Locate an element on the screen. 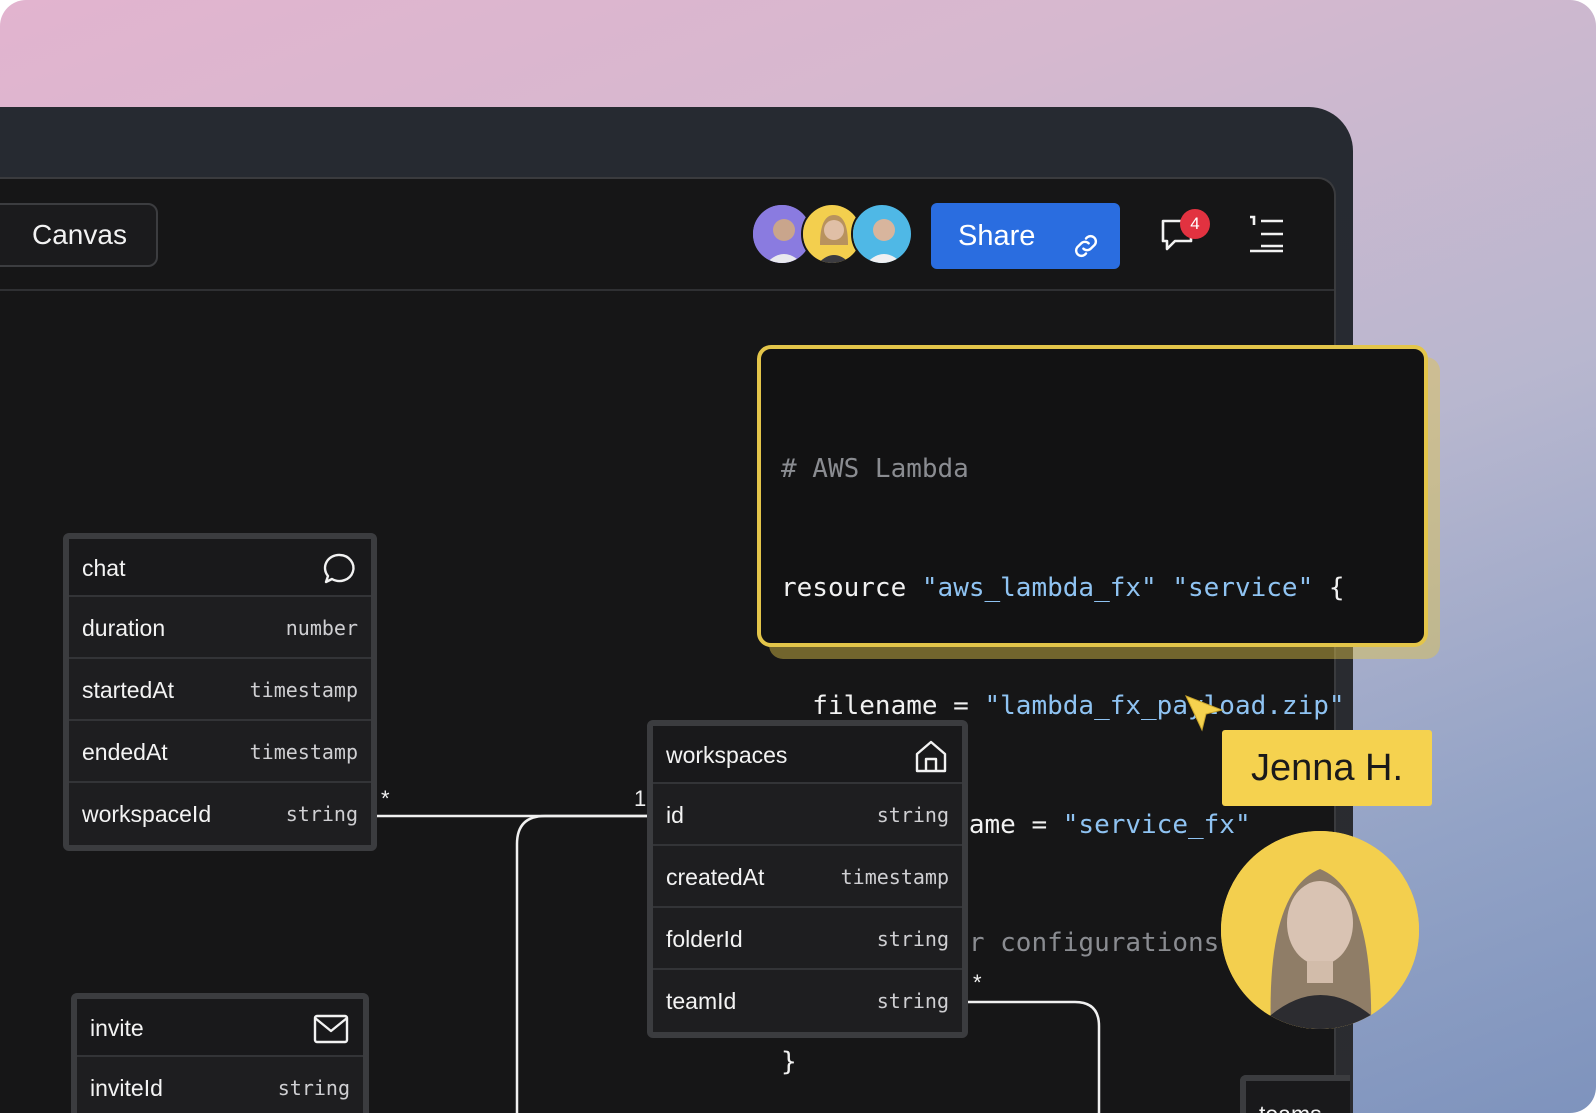 The width and height of the screenshot is (1596, 1113). field-name: endedAt is located at coordinates (125, 752).